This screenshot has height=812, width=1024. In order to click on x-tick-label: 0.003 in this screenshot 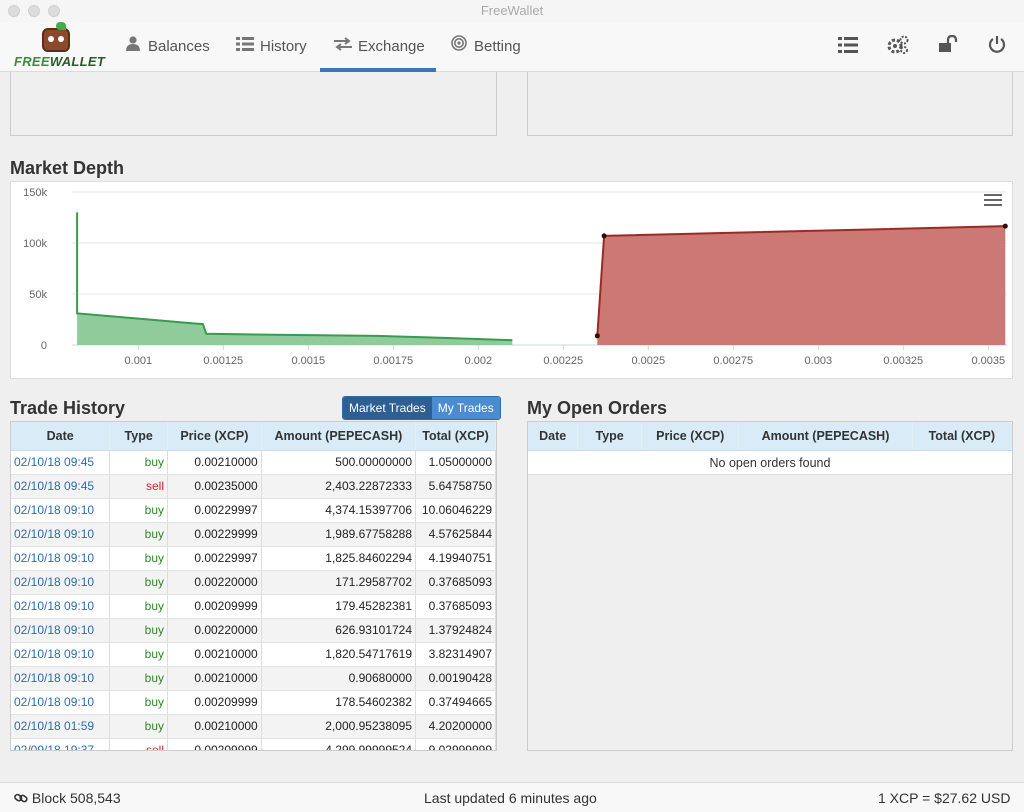, I will do `click(819, 361)`.